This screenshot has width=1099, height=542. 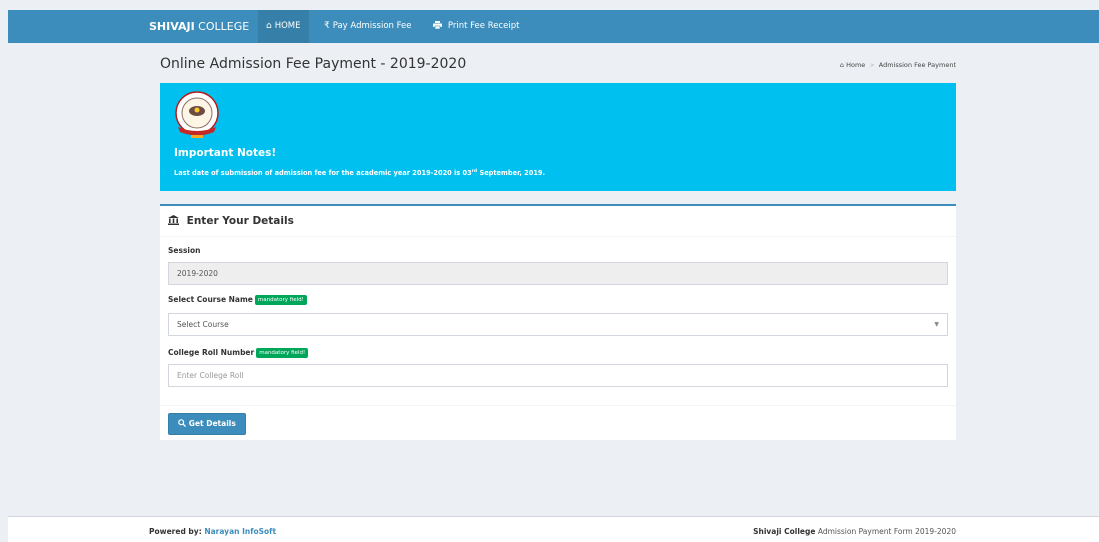 What do you see at coordinates (231, 221) in the screenshot?
I see `box-title: Enter Your Details` at bounding box center [231, 221].